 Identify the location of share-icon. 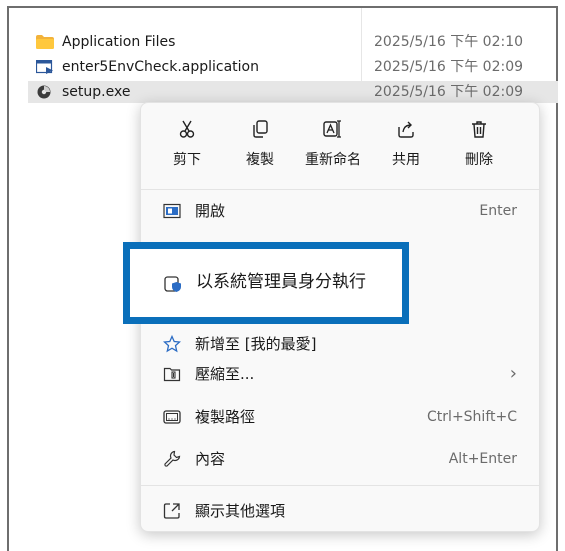
(406, 129).